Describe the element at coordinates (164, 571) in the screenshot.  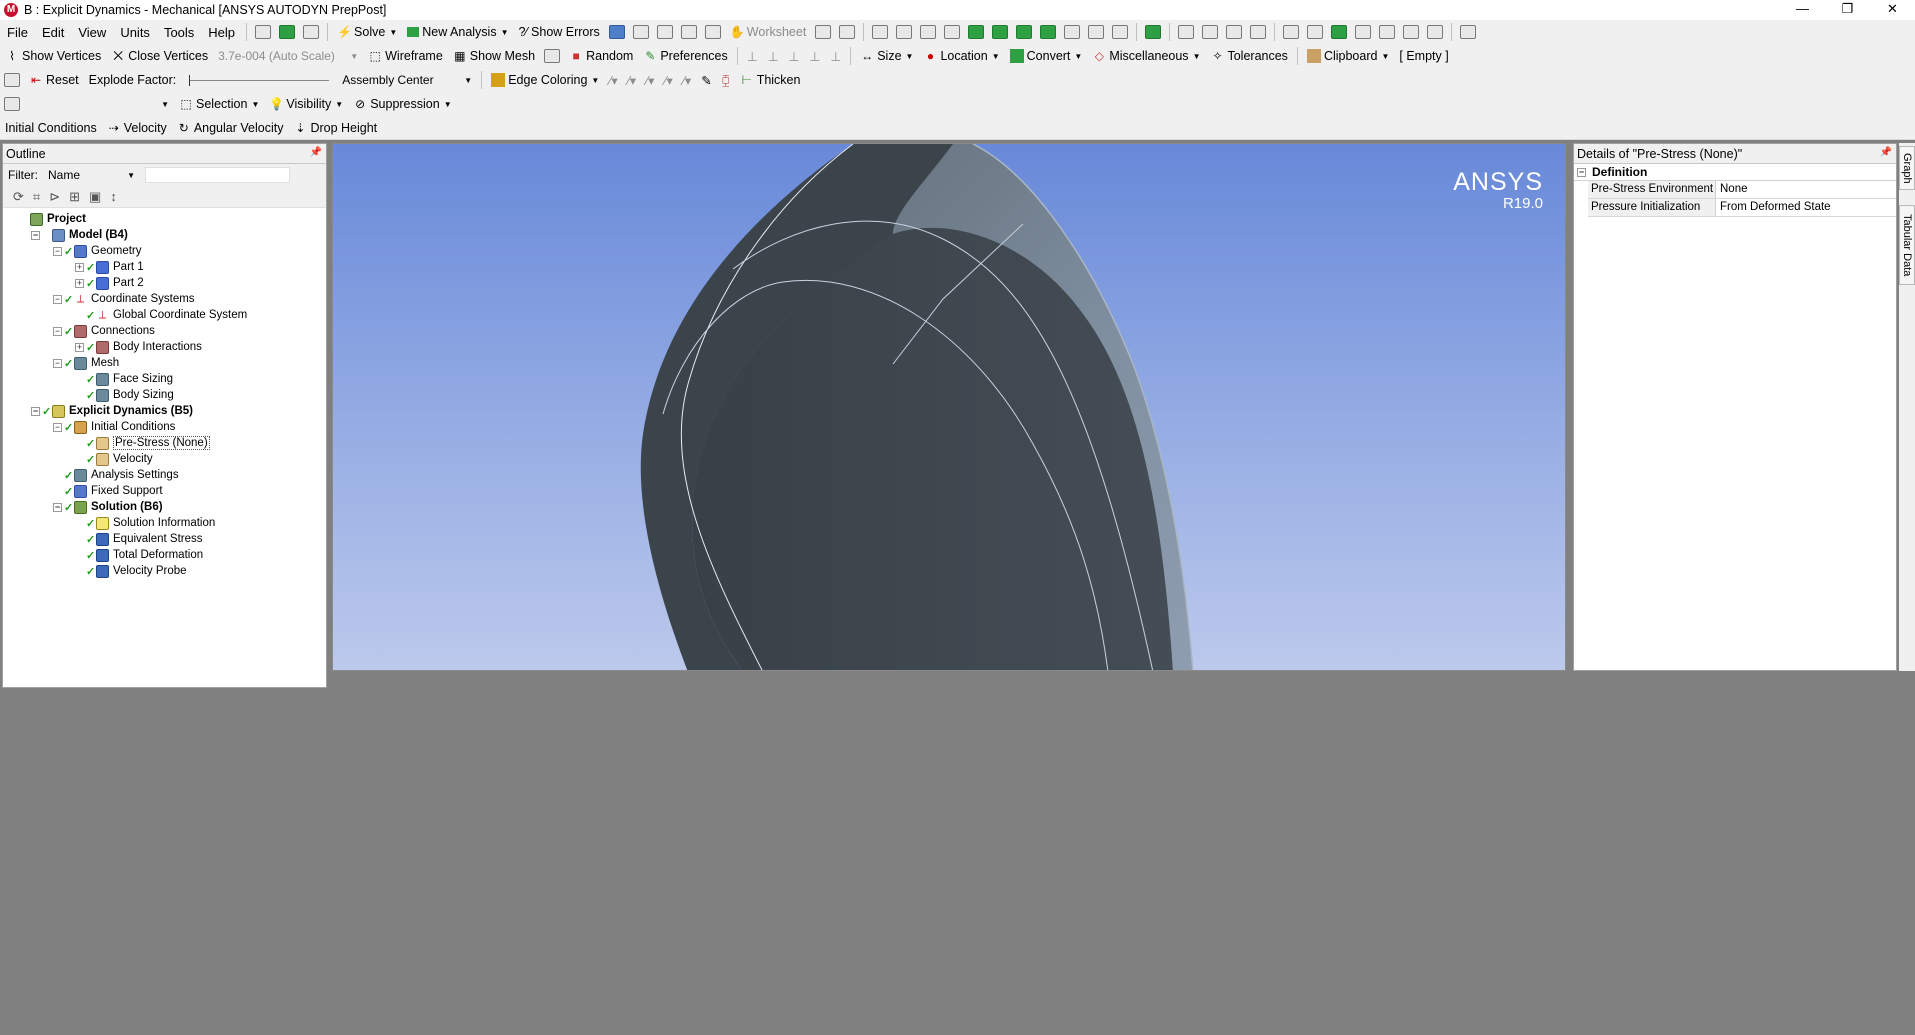
I see `tree-item: ✓ Velocity Probe` at that location.